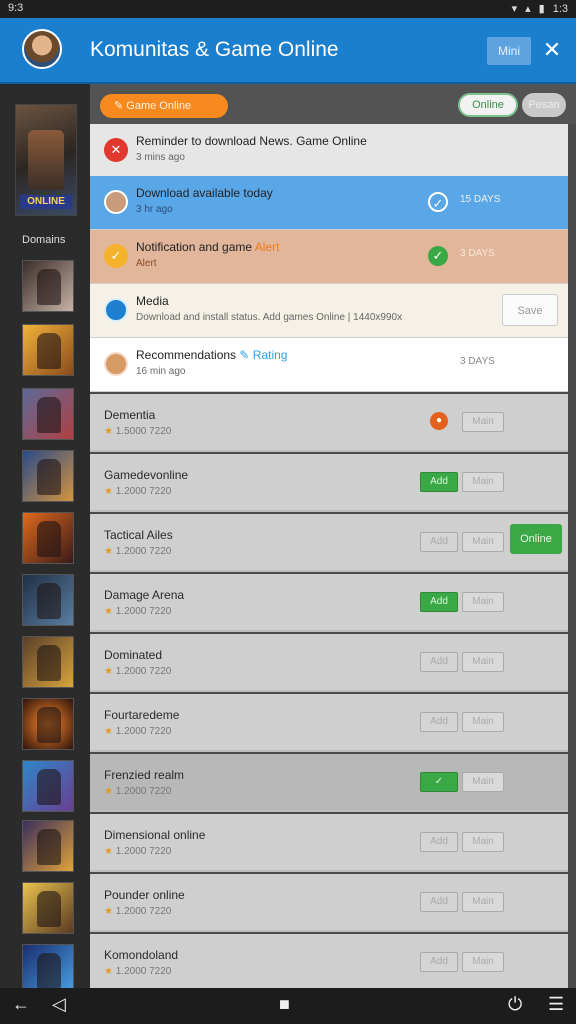  Describe the element at coordinates (44, 240) in the screenshot. I see `sidebar-label: Domains` at that location.